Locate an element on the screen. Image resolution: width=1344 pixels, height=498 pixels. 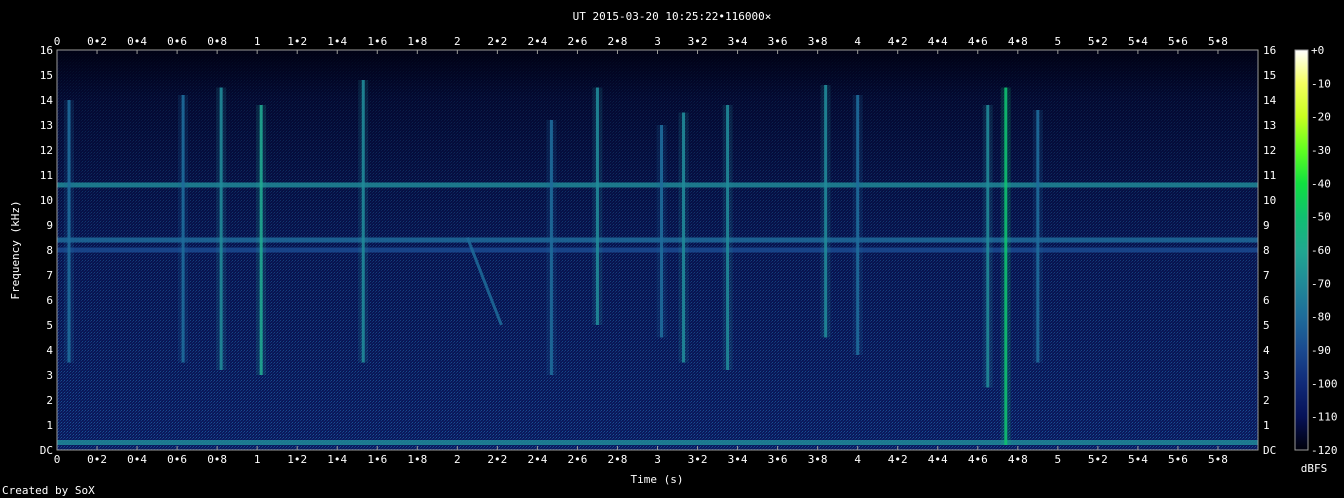
x-axis-label: Time (s) is located at coordinates (657, 479).